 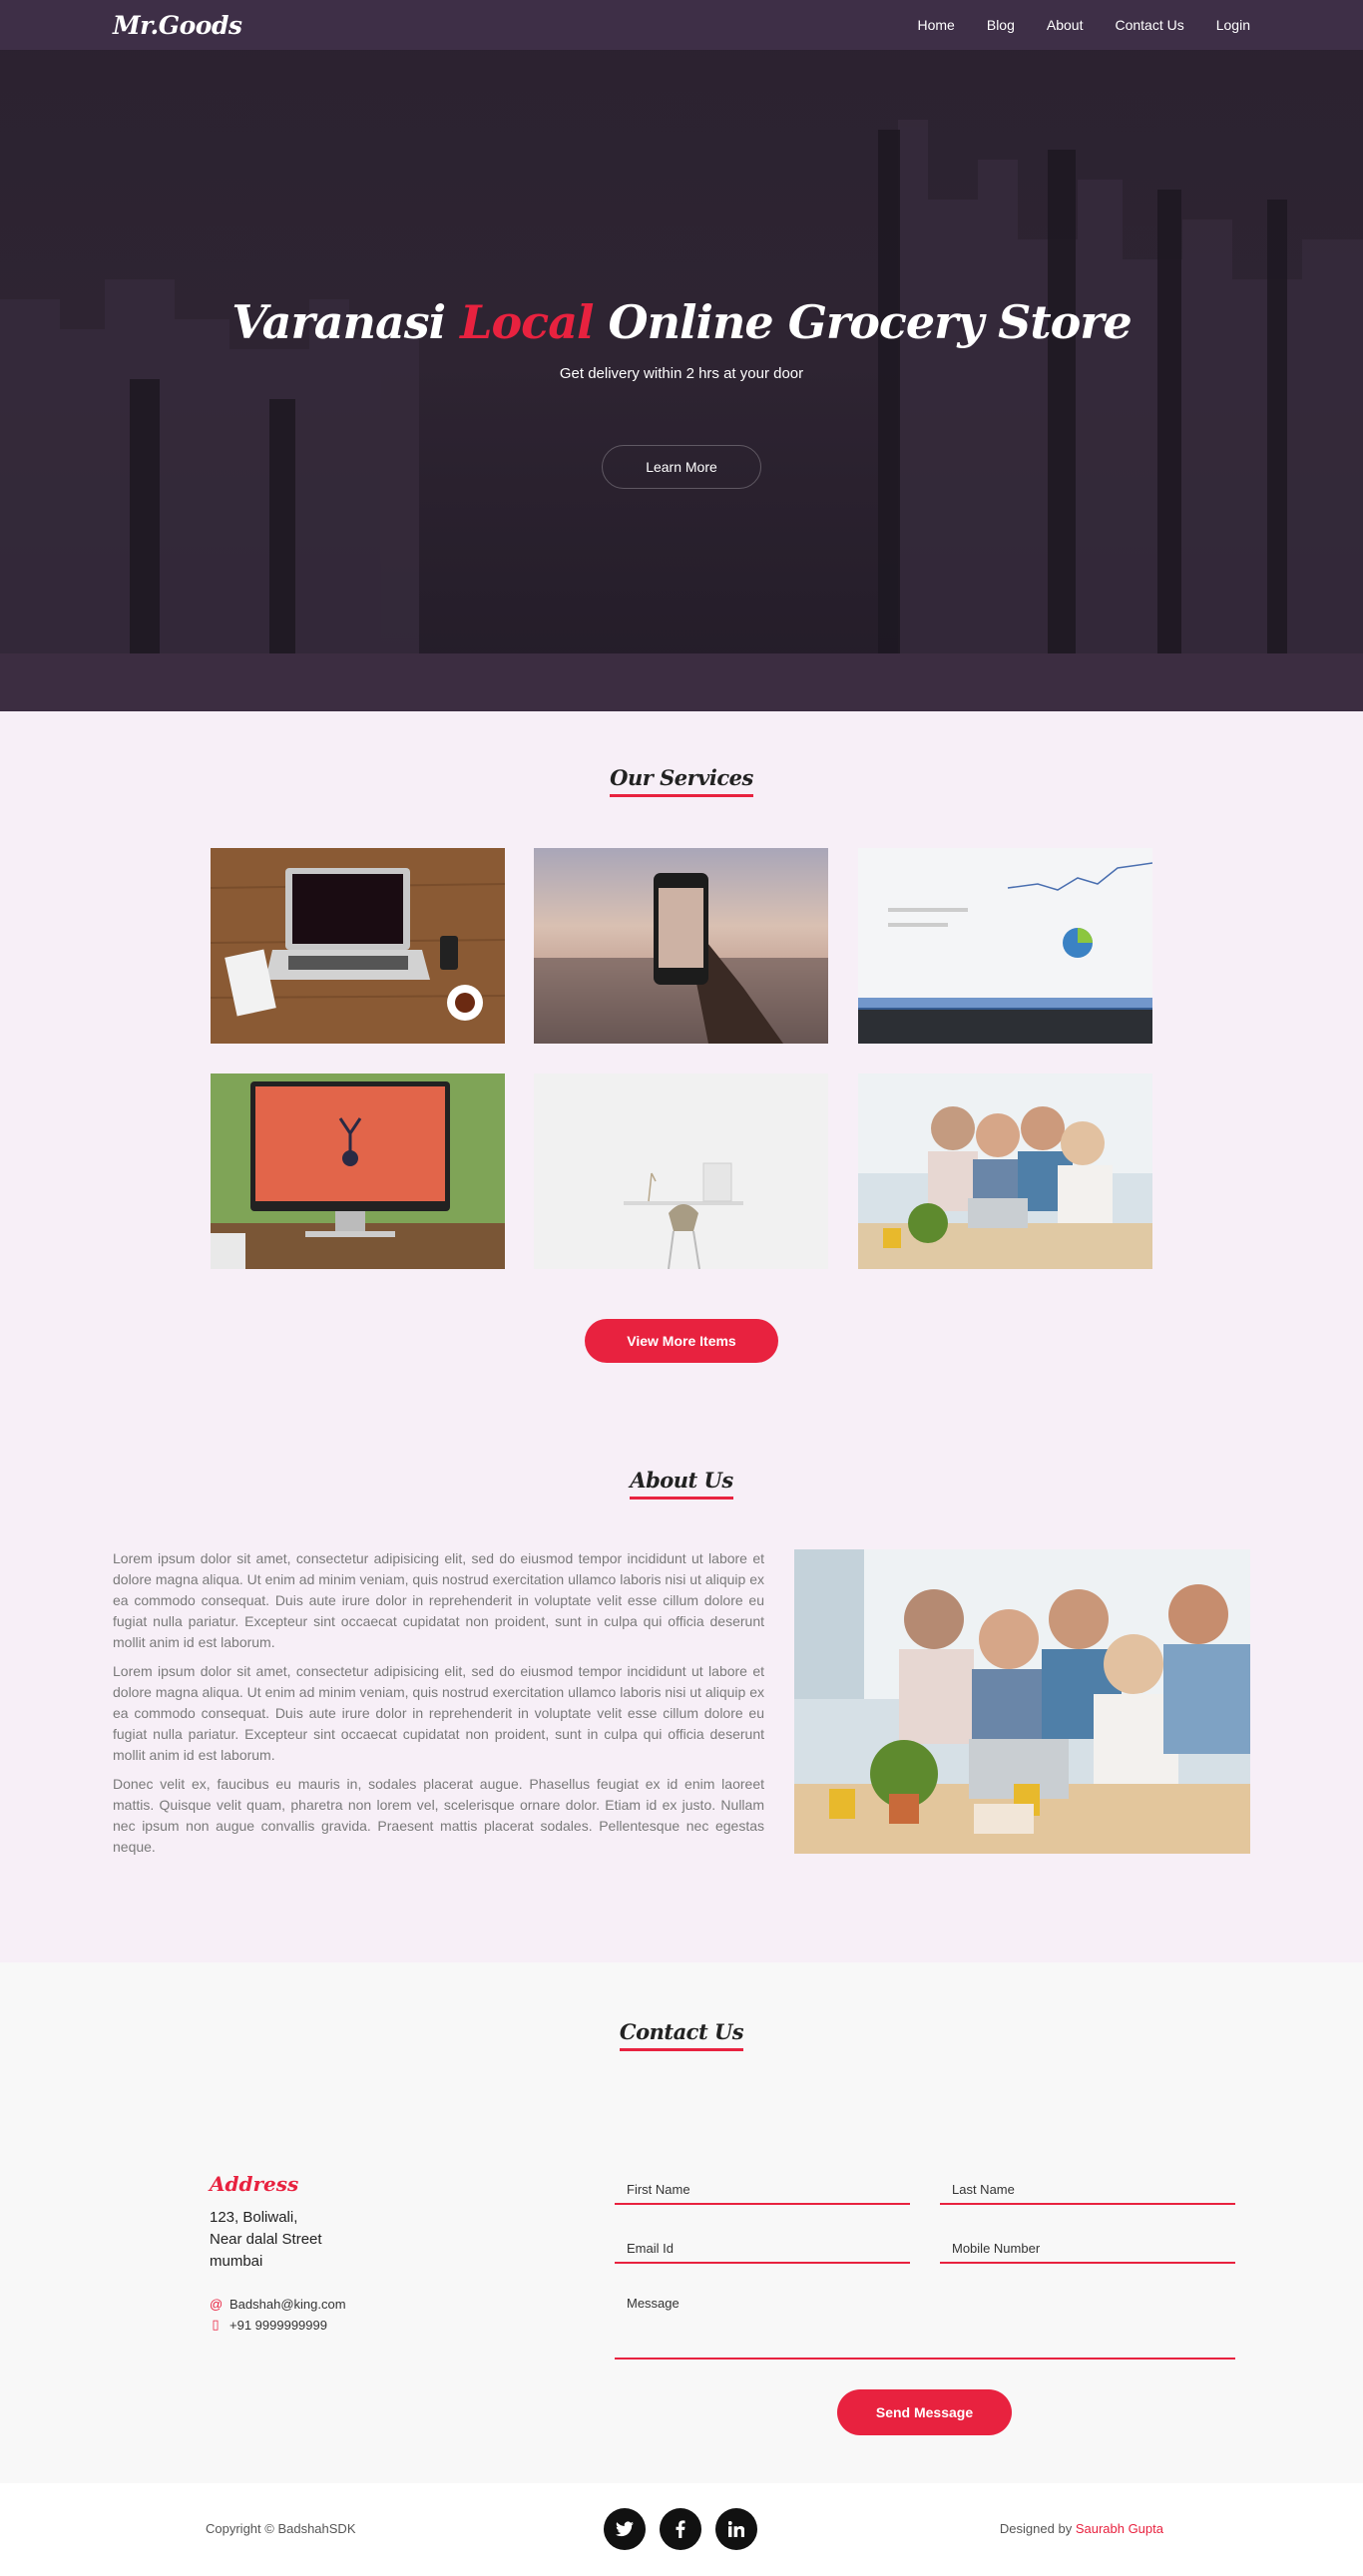 What do you see at coordinates (1022, 1701) in the screenshot?
I see `about-team-image` at bounding box center [1022, 1701].